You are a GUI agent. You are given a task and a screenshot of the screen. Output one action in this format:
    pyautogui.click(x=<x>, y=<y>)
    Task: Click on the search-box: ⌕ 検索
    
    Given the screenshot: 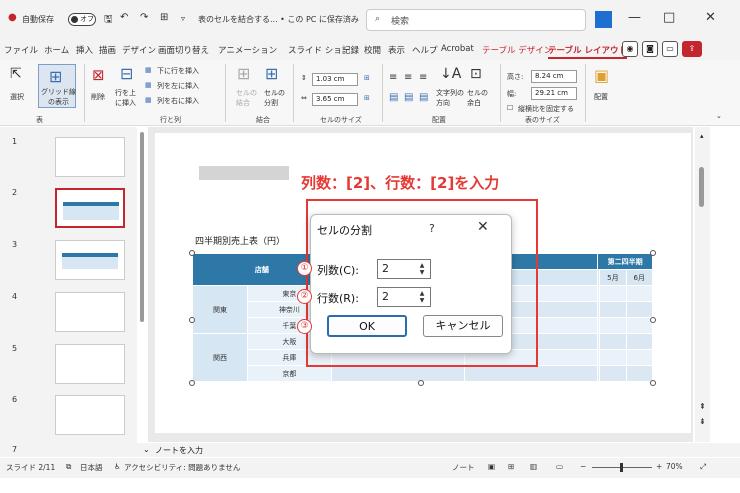 What is the action you would take?
    pyautogui.click(x=476, y=20)
    